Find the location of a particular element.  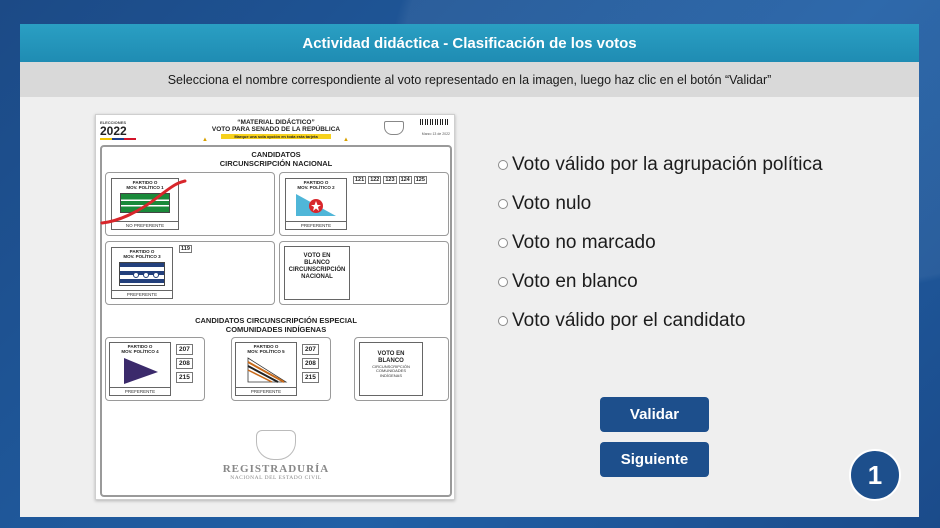

party-3-flag is located at coordinates (142, 273).